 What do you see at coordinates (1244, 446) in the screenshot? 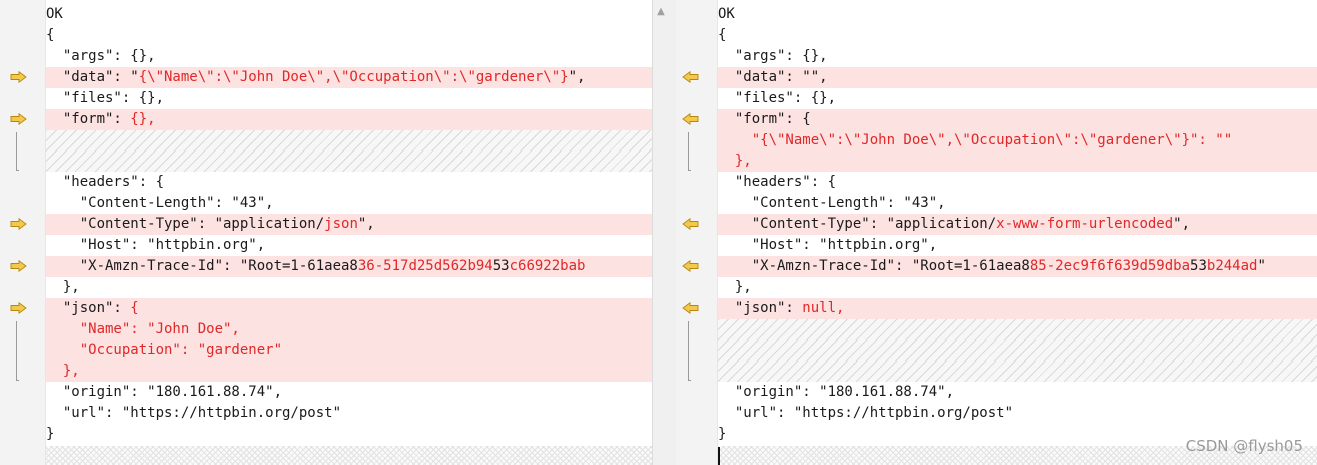
I see `watermark: CSDN @flysh05` at bounding box center [1244, 446].